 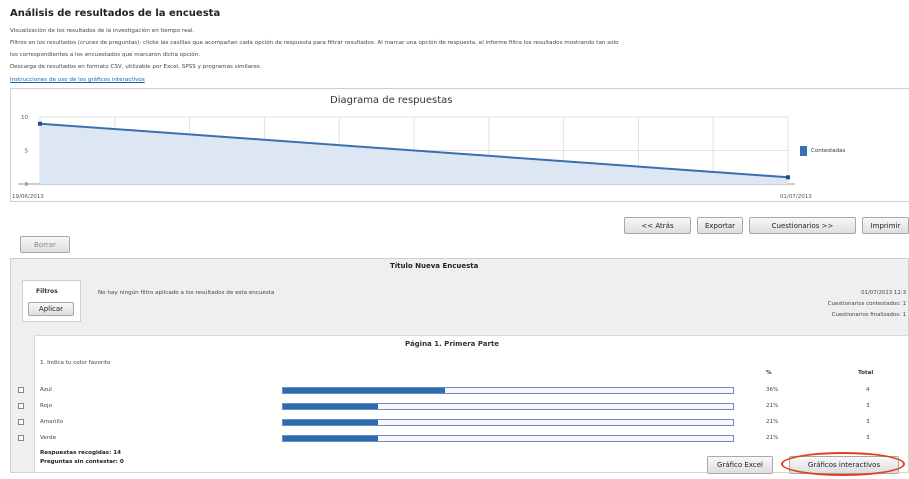 I want to click on chart-x-tick-label: 19/06/2013, so click(x=28, y=197).